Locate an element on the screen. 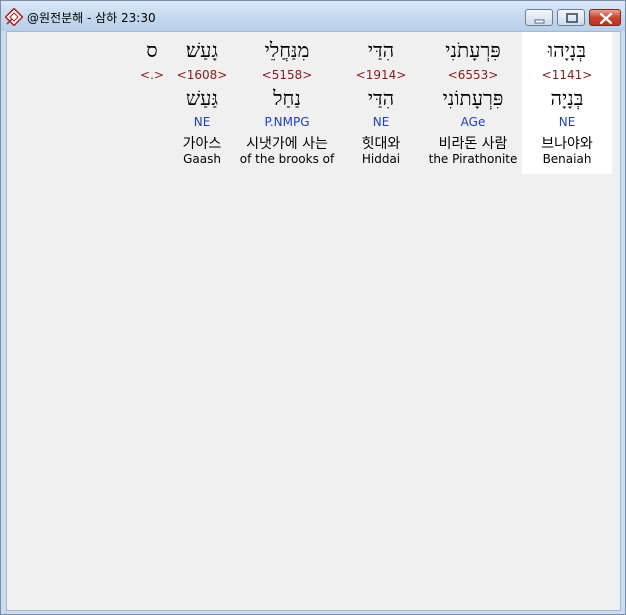  english-gloss: of the brooks of is located at coordinates (287, 159).